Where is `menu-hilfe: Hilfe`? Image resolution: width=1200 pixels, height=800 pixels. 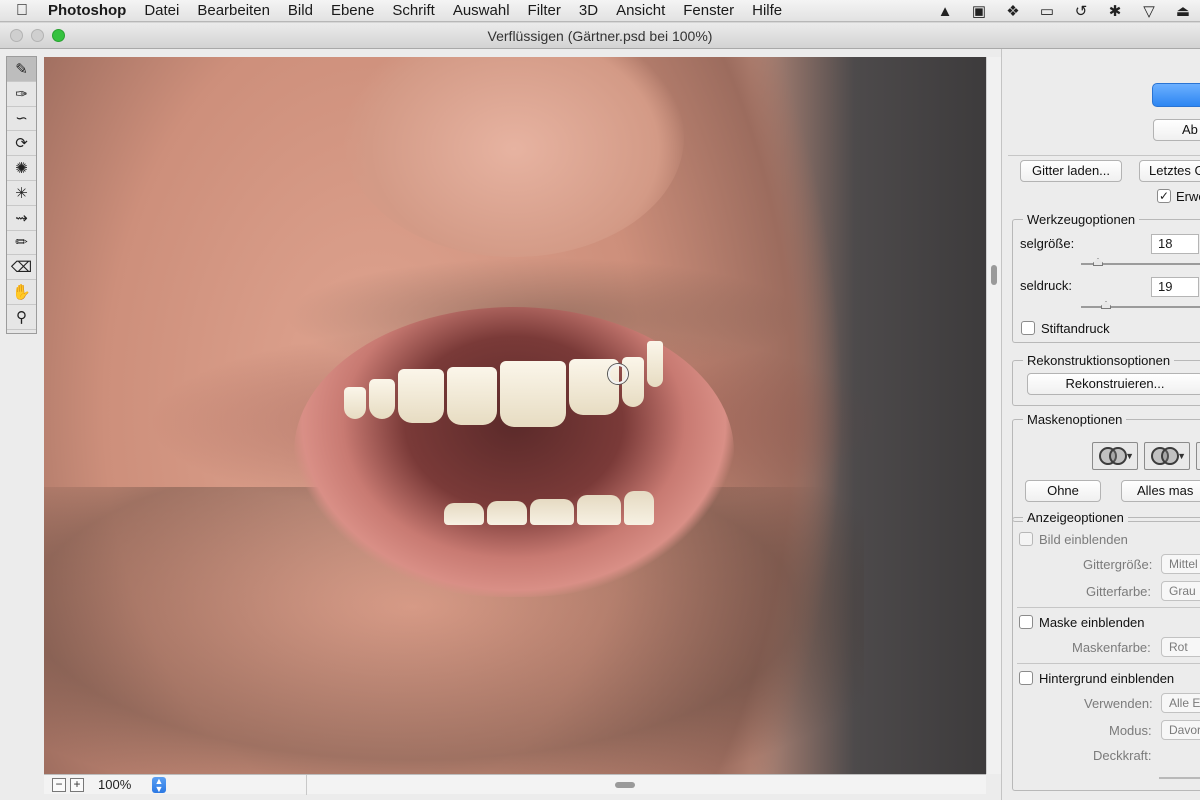 menu-hilfe: Hilfe is located at coordinates (767, 10).